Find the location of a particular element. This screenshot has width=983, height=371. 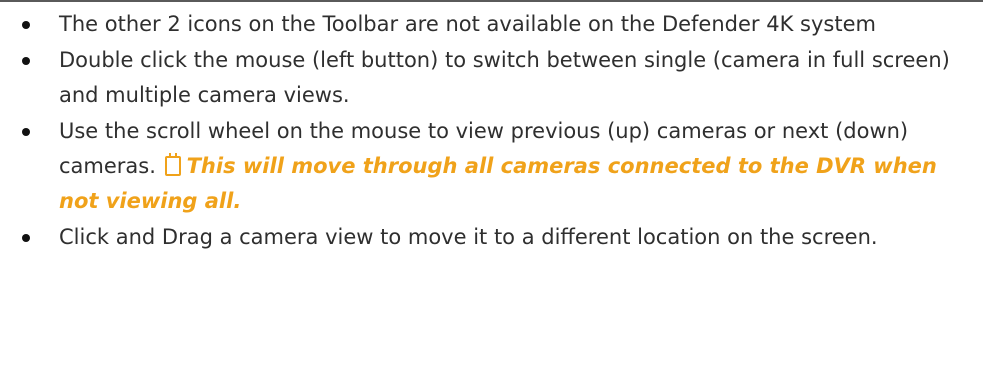

top-divider is located at coordinates (491, 1).